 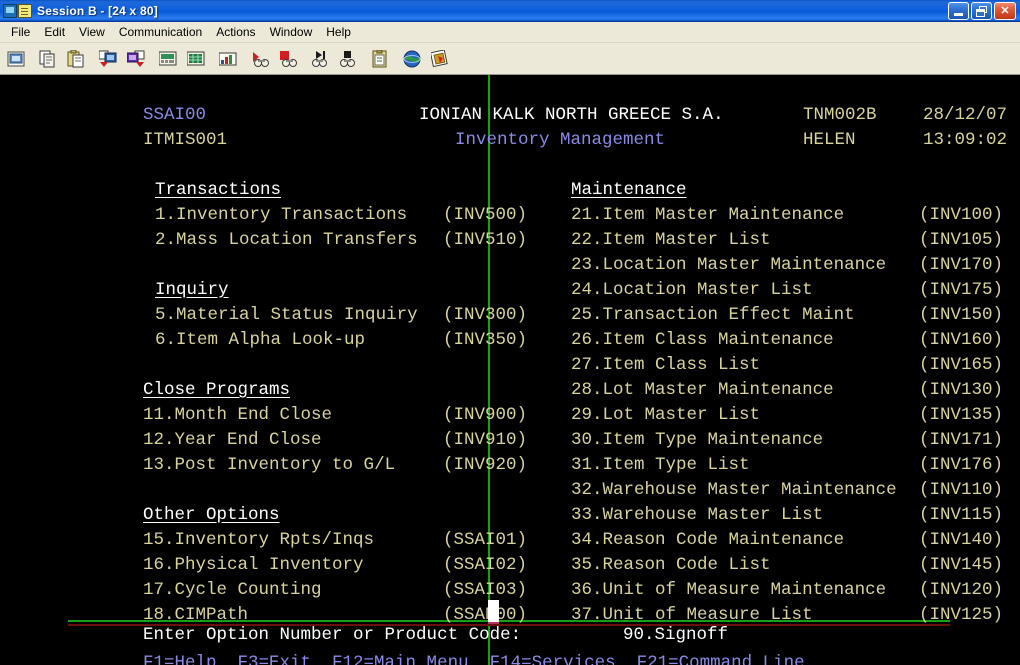 I want to click on window-title: Session B - [24 x 80], so click(x=97, y=10).